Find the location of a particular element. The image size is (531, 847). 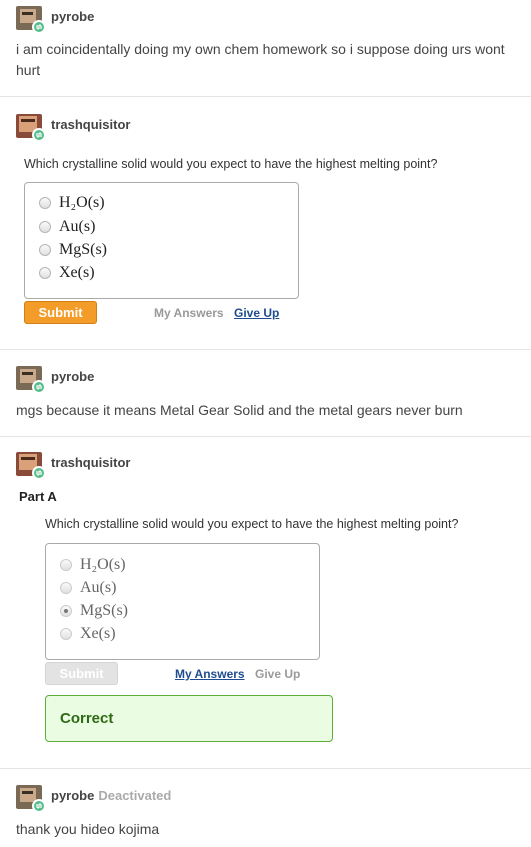

post-header: pyrobe Deactivated is located at coordinates (166, 800).